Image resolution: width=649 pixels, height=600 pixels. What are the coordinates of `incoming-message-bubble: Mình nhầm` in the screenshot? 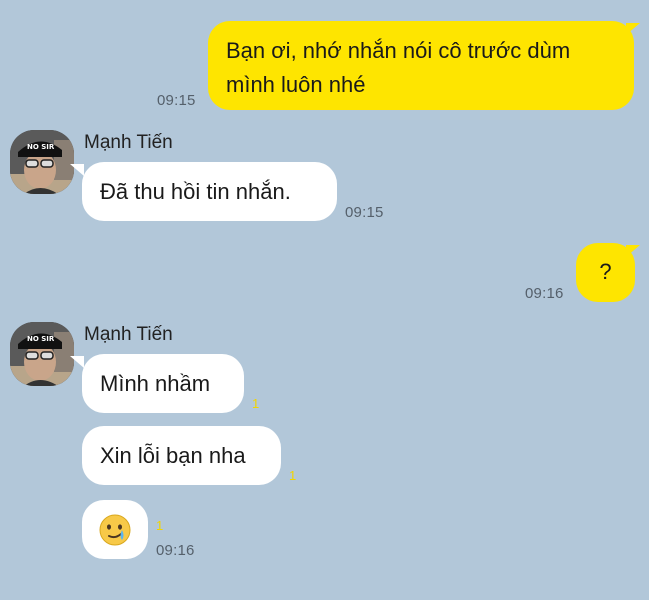 It's located at (163, 383).